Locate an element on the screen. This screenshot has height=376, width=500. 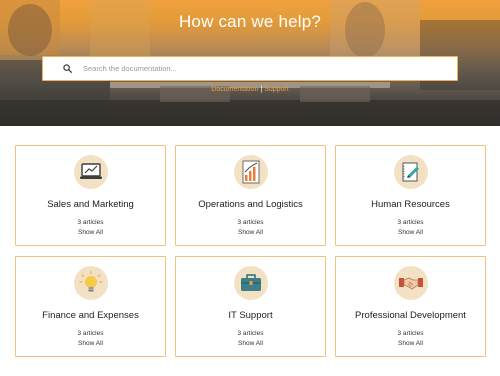
page-title: How can we help? is located at coordinates (250, 21).